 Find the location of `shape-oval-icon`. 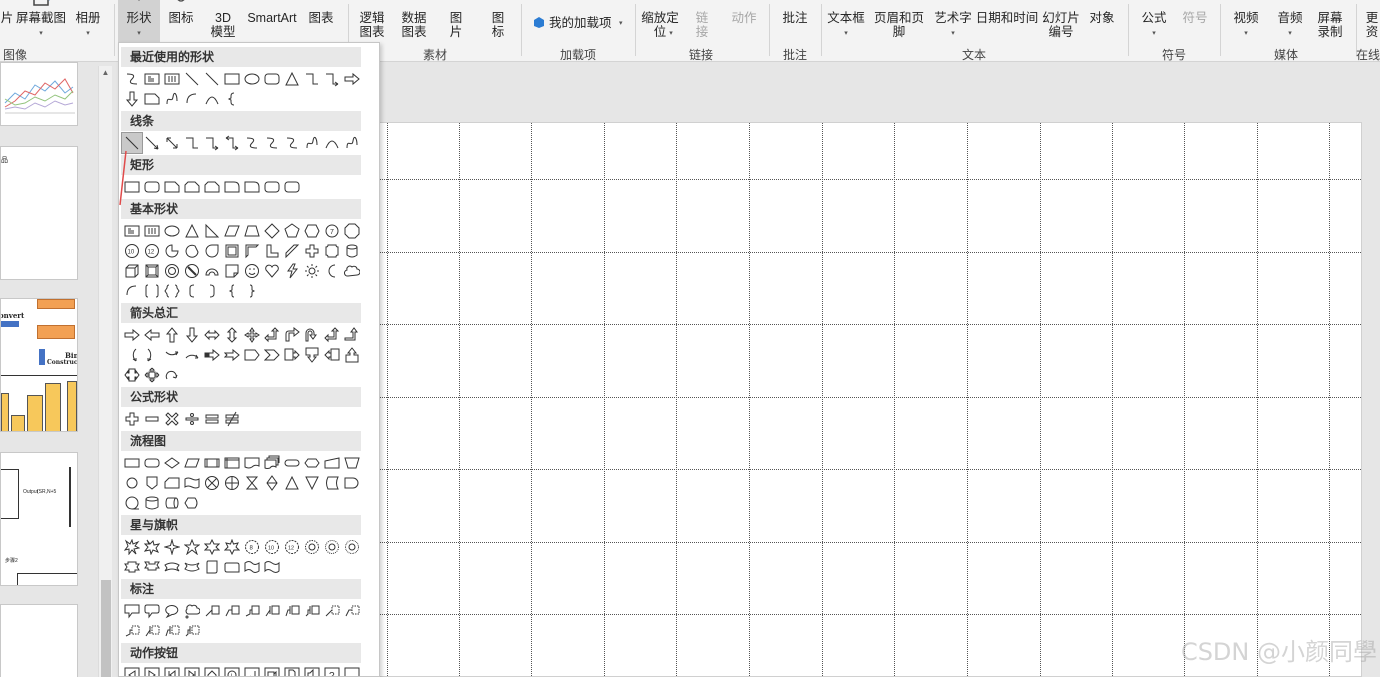

shape-oval-icon is located at coordinates (252, 79).